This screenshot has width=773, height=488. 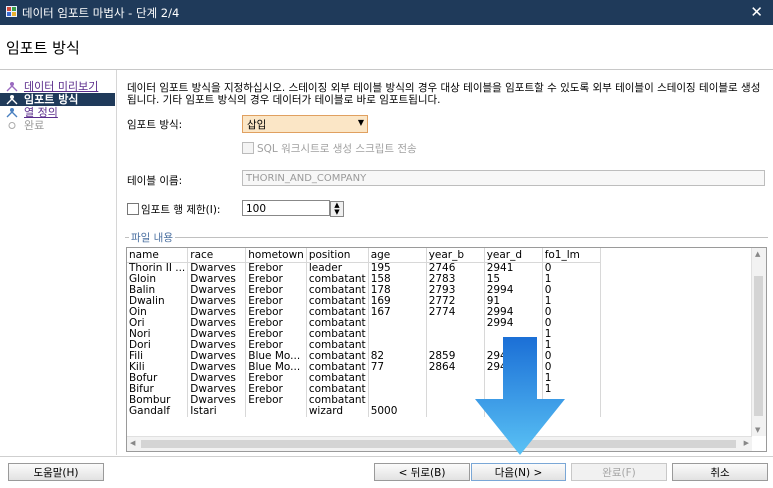 I want to click on table-row: Ori Dwarves Erebor combatant 2994 0, so click(x=364, y=323).